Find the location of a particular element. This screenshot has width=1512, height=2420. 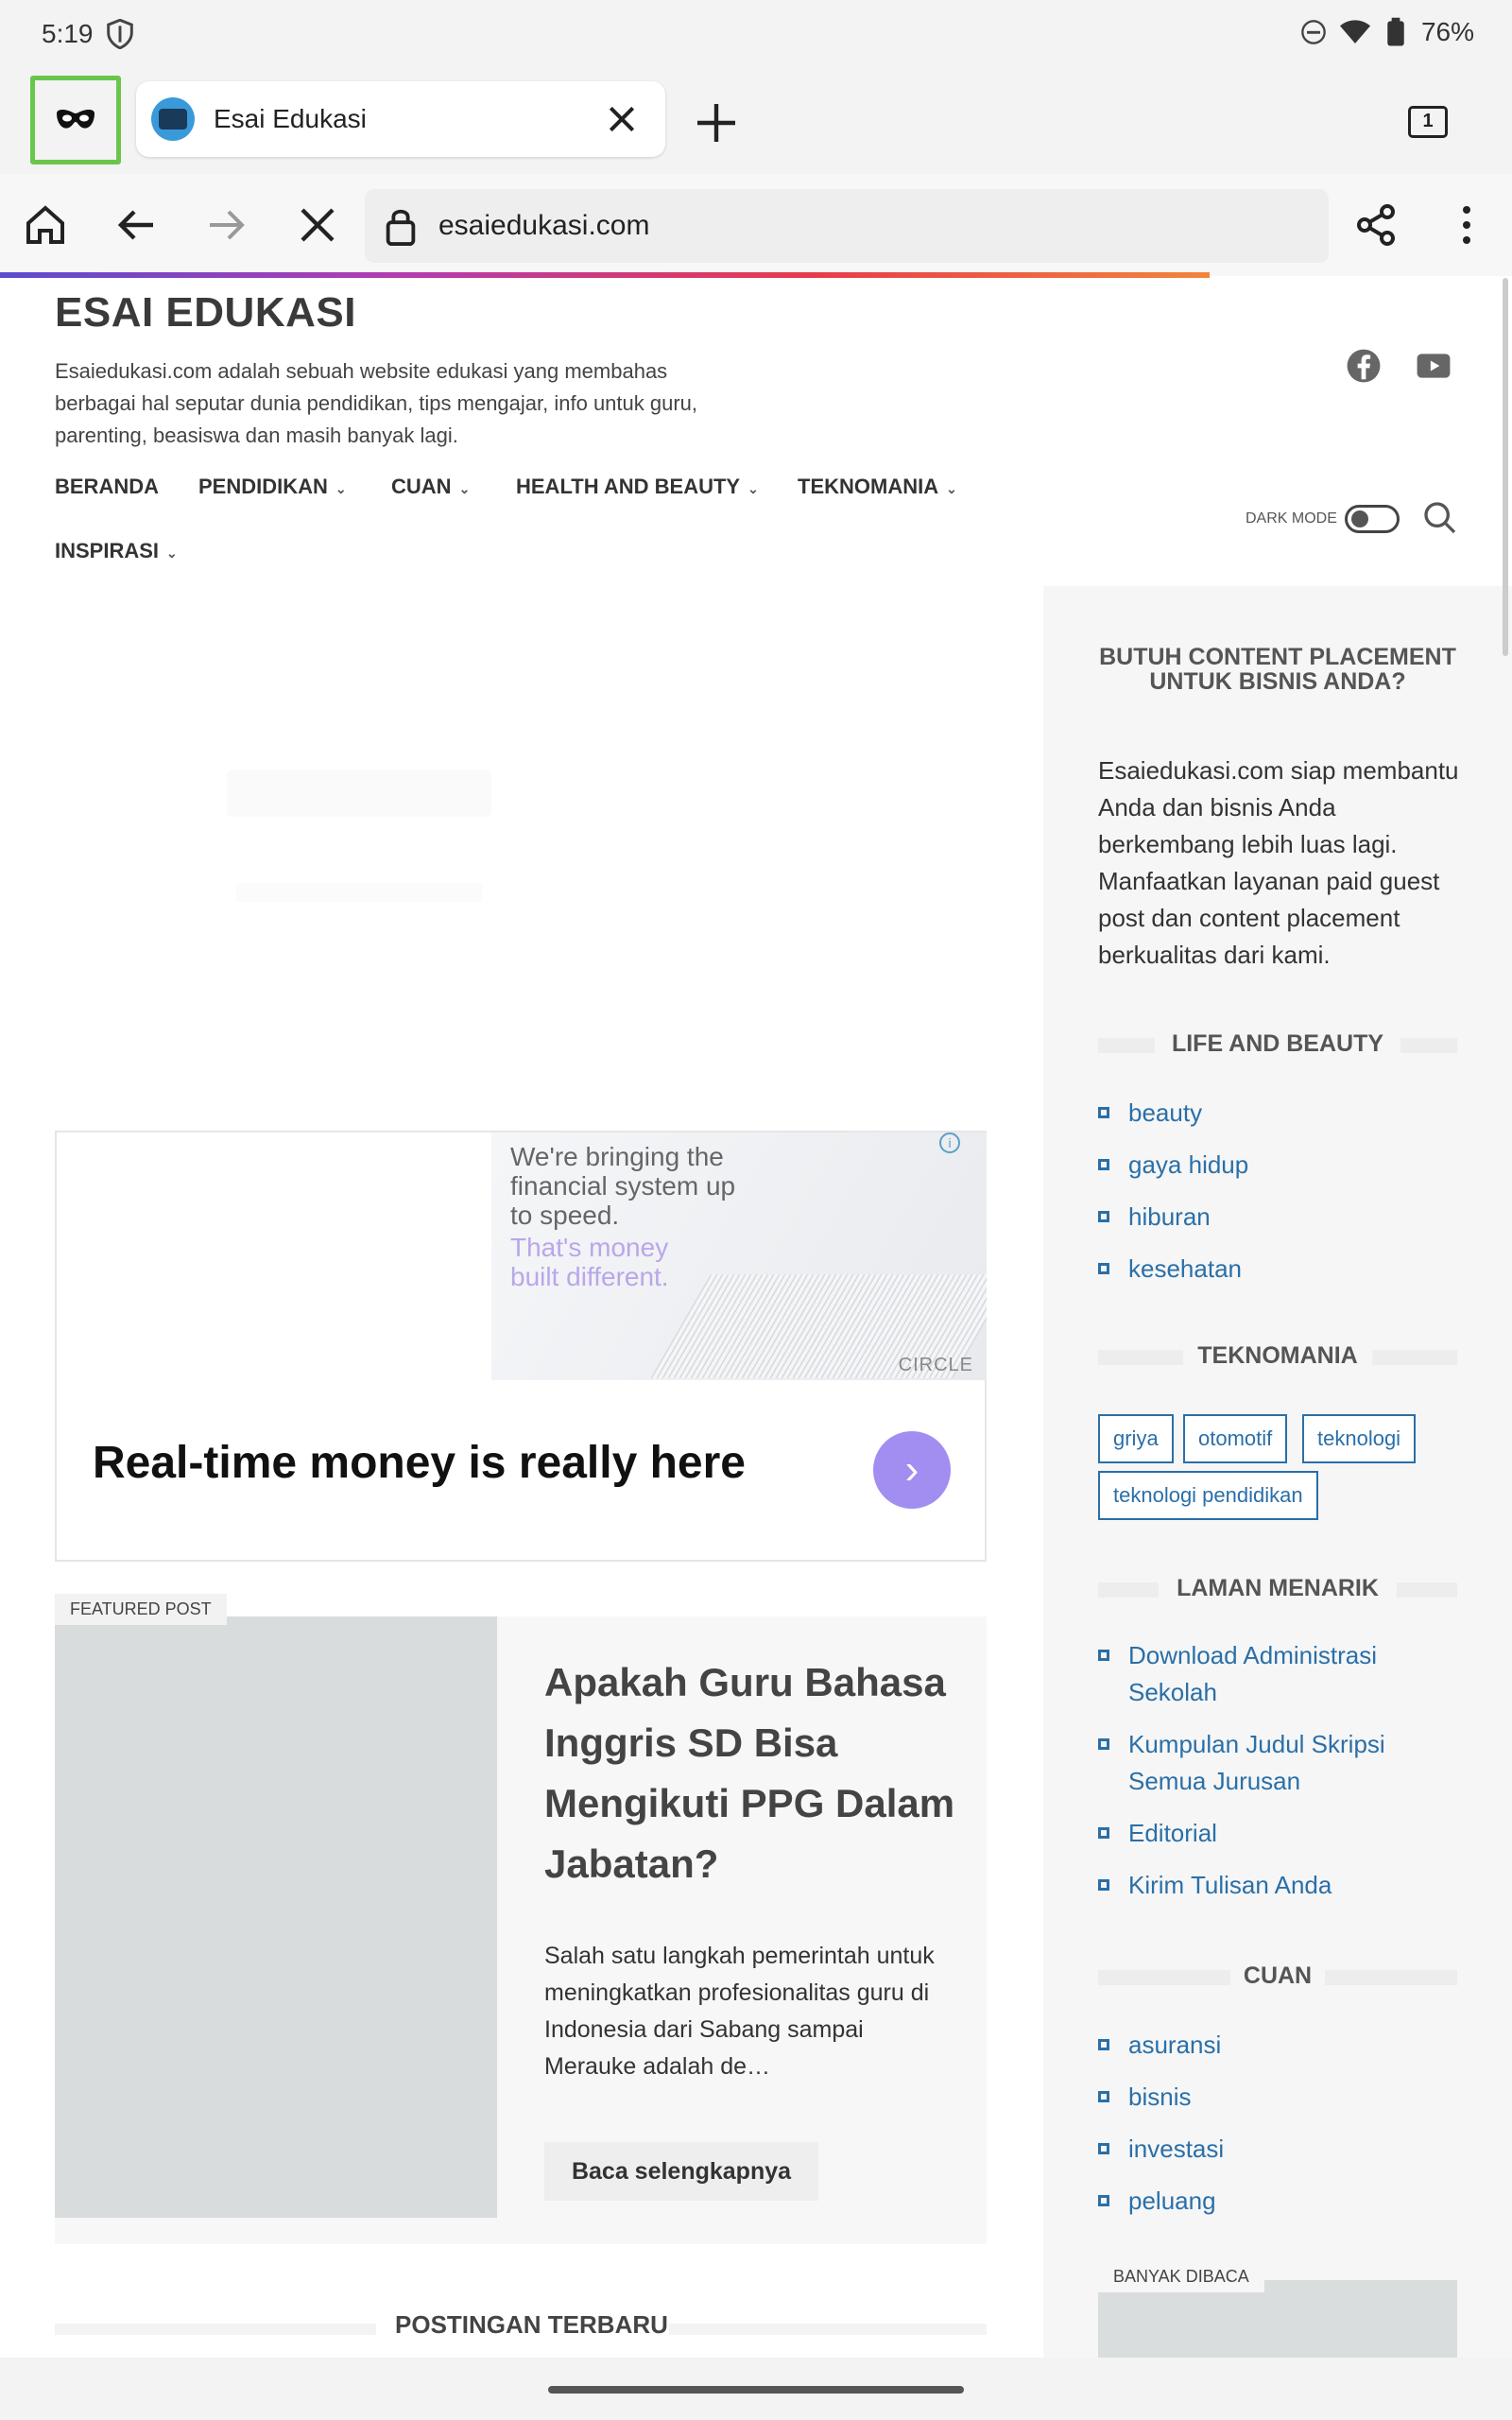

laman-menarik-heading: LAMAN MENARIK is located at coordinates (1277, 1589).